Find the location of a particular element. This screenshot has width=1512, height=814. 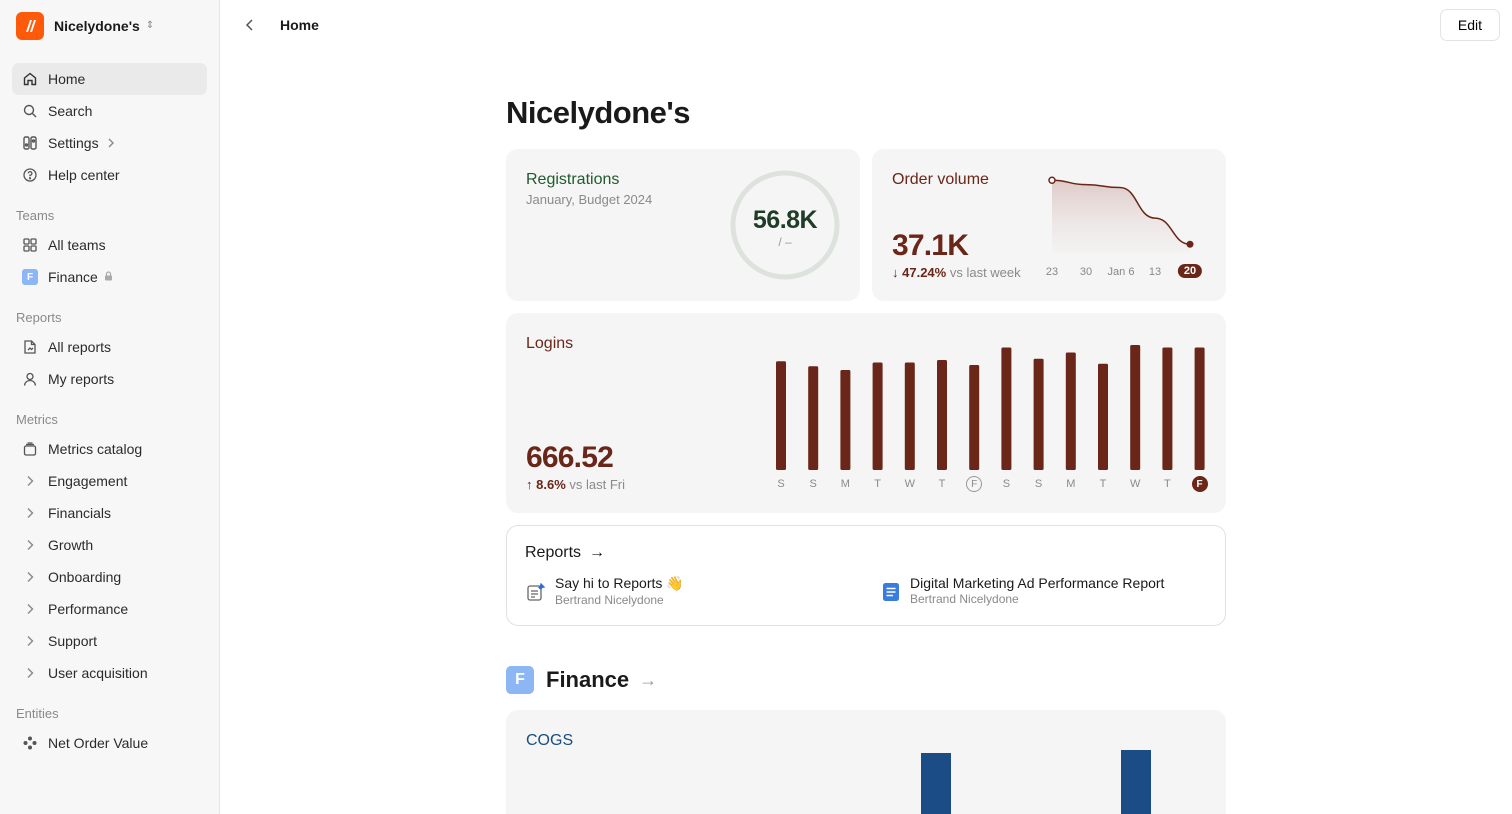

nav-metric-group-growth: Growth is located at coordinates (109, 545).